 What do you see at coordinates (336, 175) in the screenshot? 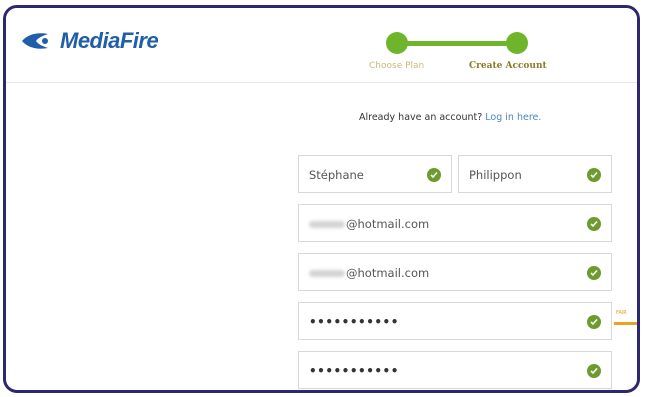
I see `first-name-value: Stéphane` at bounding box center [336, 175].